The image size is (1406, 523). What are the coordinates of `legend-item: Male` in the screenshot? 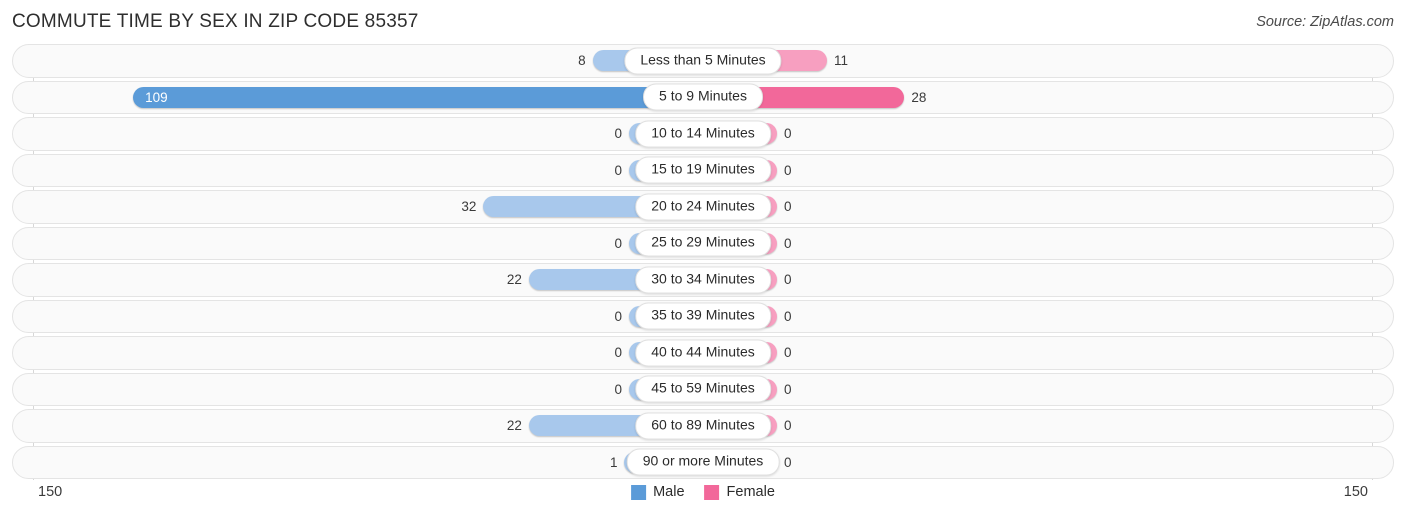 It's located at (658, 492).